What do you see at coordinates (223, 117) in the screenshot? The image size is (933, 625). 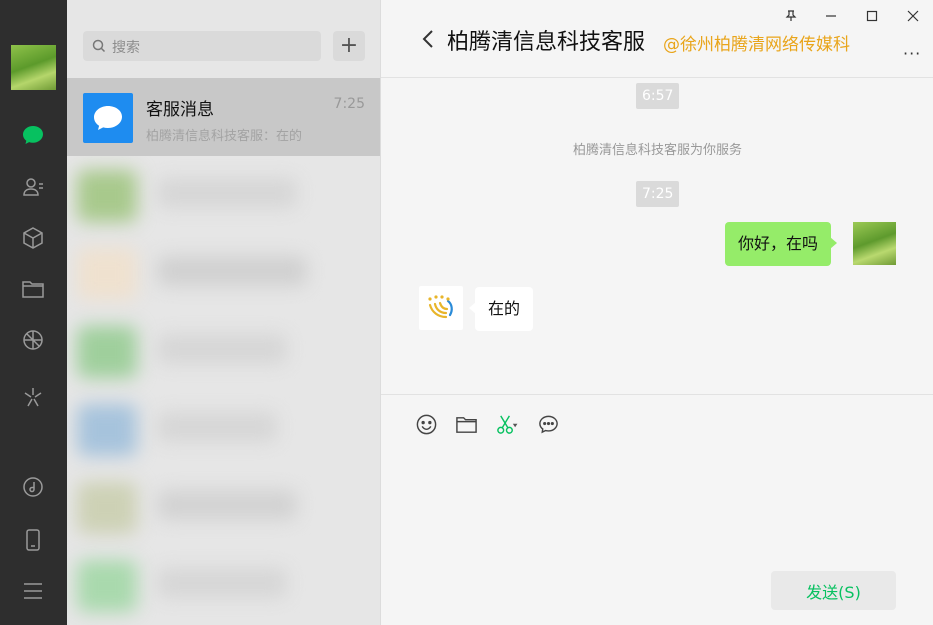 I see `chat-list-item-active: 客服消息 7:25 柏腾清信息科技客服：在的` at bounding box center [223, 117].